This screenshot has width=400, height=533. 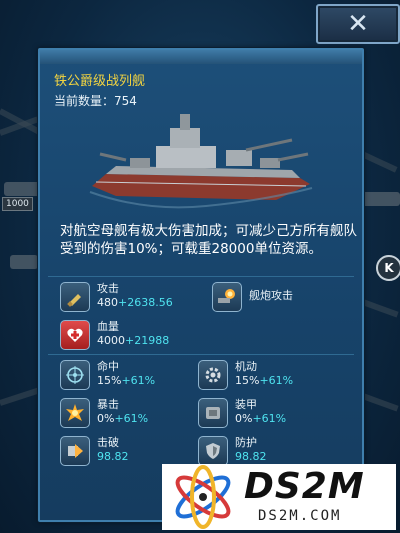 I want to click on explosion-icon, so click(x=75, y=413).